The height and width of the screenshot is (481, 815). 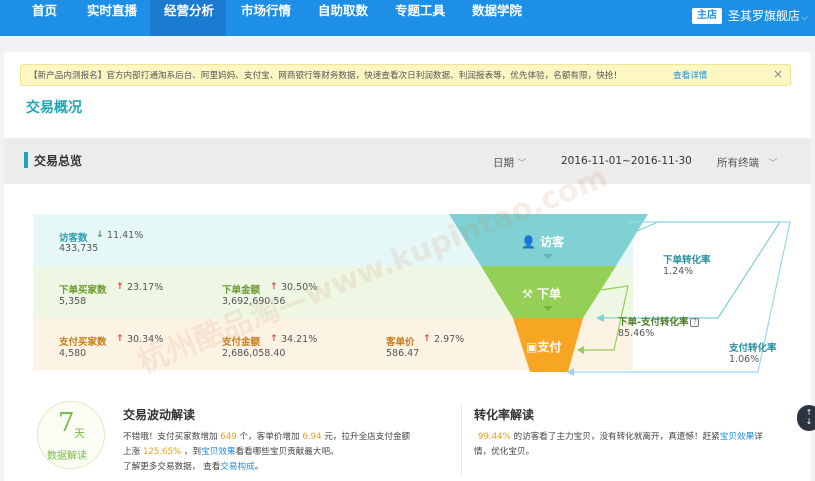 I want to click on order-pay-conversion-value: 85.46%, so click(x=636, y=333).